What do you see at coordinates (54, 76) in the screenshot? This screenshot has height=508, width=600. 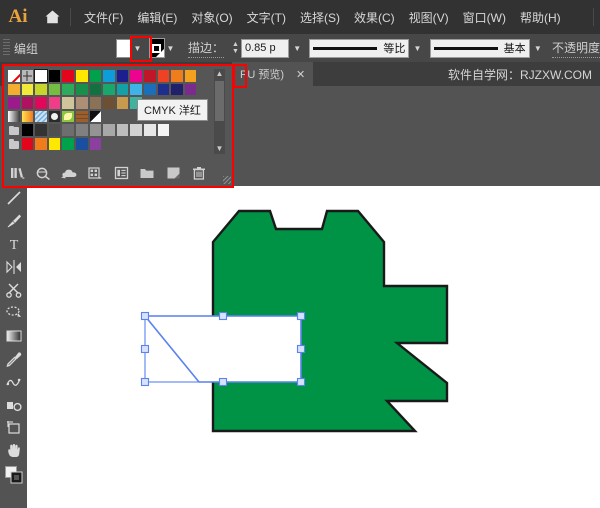 I see `swatch-black` at bounding box center [54, 76].